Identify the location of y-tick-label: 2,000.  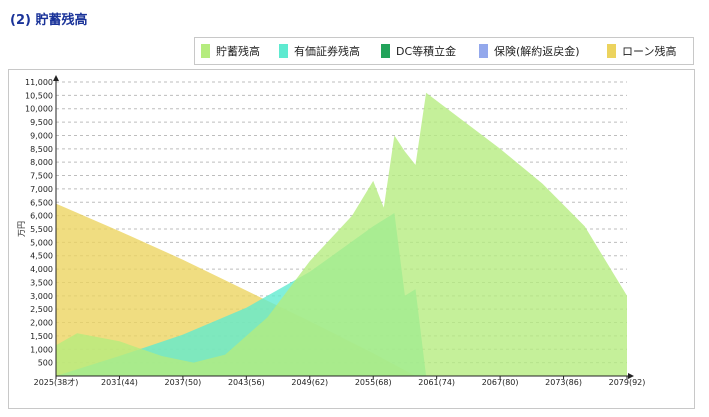
(41, 323).